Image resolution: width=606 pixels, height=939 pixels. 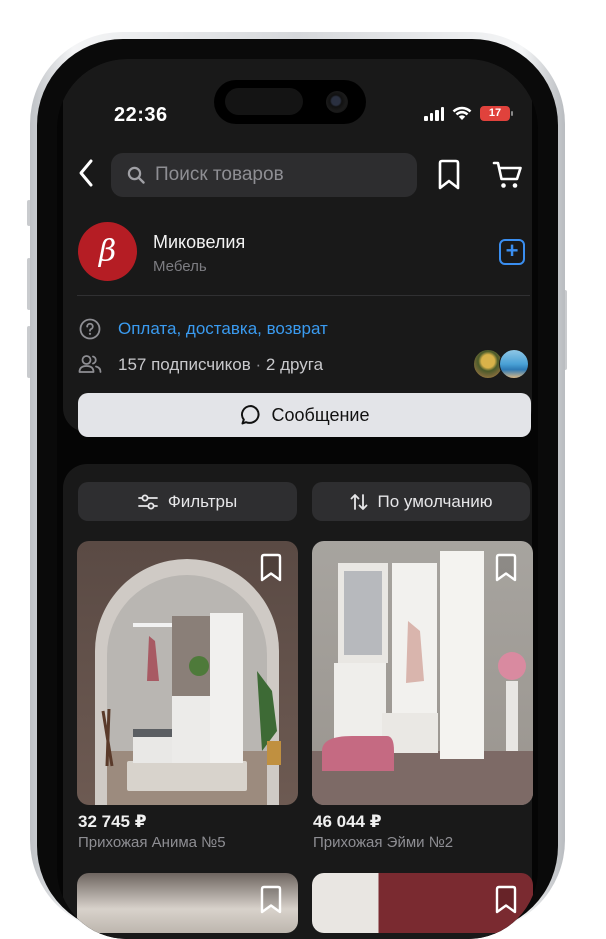 I want to click on search-input: Поиск товаров, so click(x=264, y=175).